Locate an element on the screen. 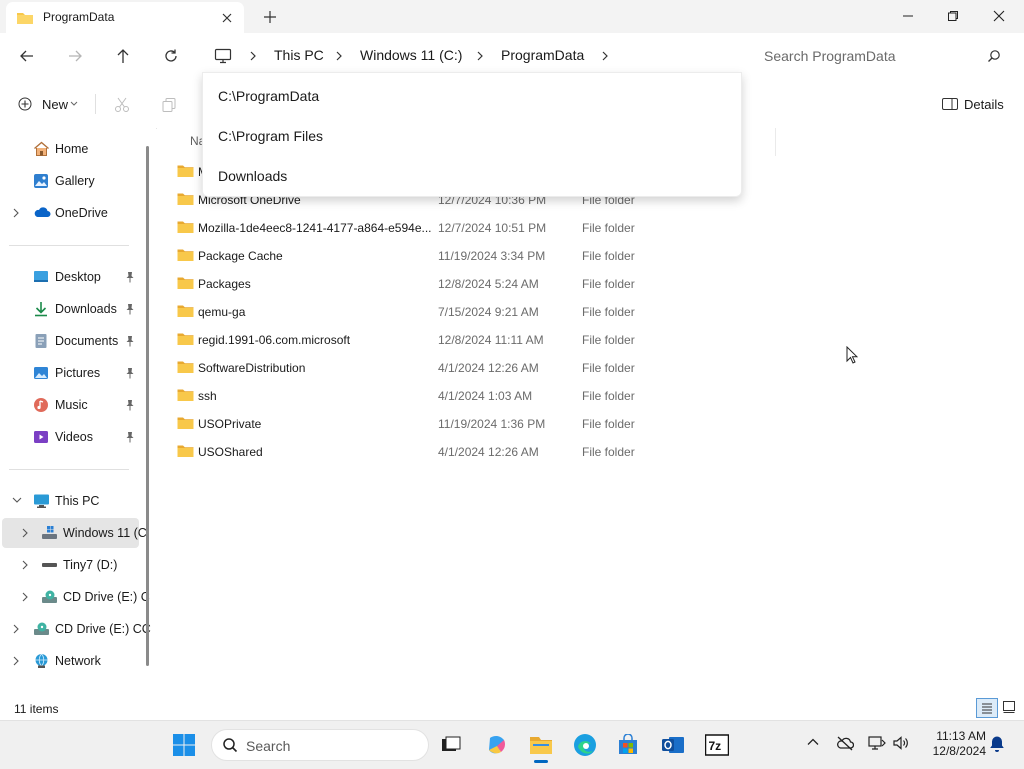  divider is located at coordinates (95, 104).